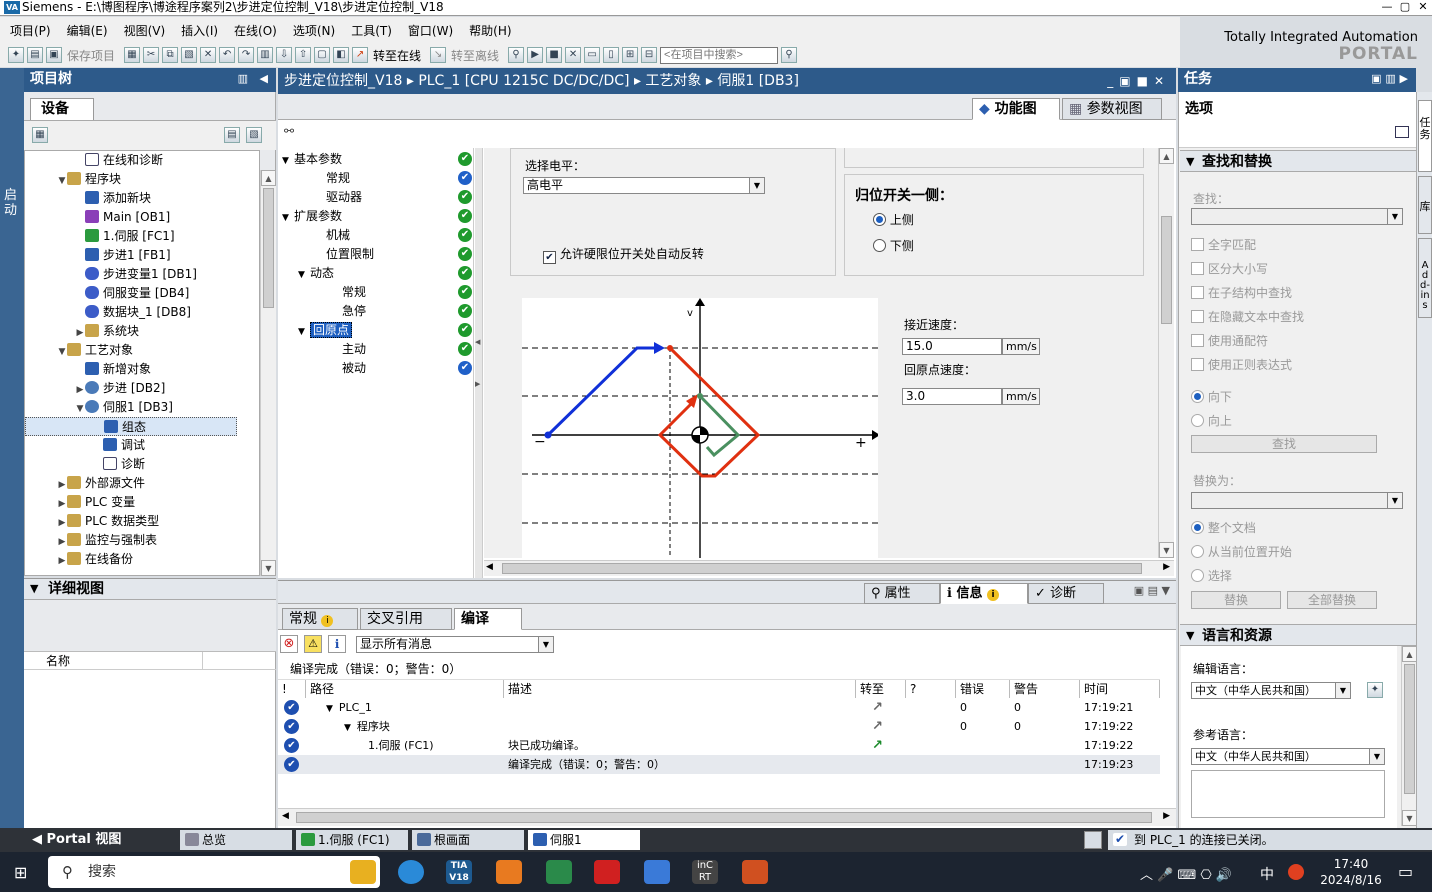  I want to click on tree-item: ▼ 工艺对象, so click(131, 350).